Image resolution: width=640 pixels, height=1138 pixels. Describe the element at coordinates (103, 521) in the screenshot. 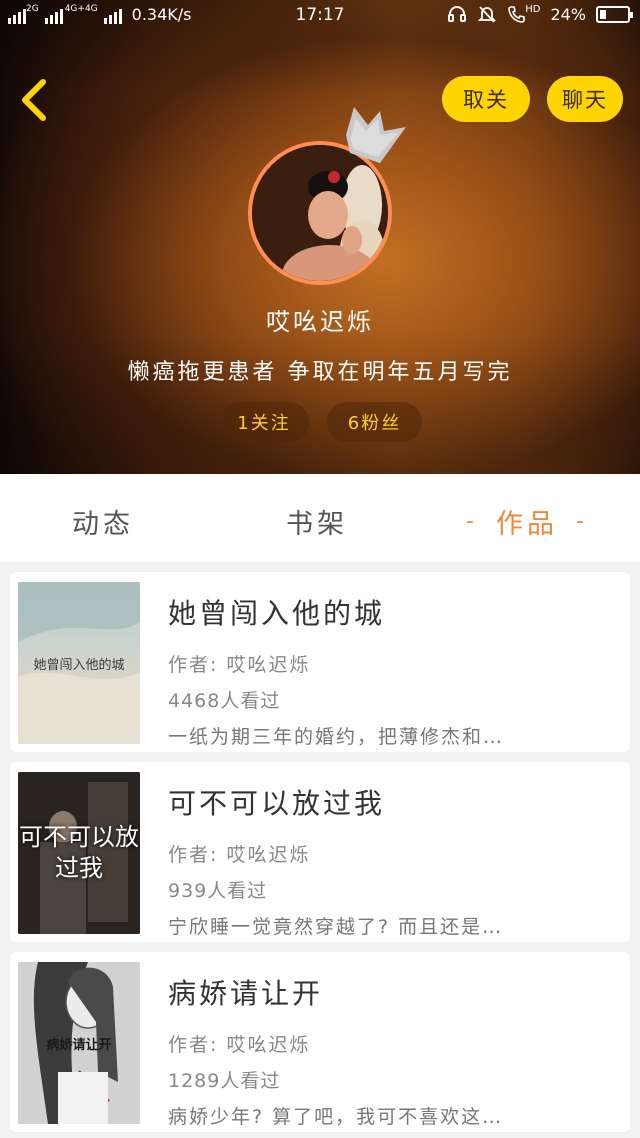

I see `tab-dynamic: 动态` at that location.